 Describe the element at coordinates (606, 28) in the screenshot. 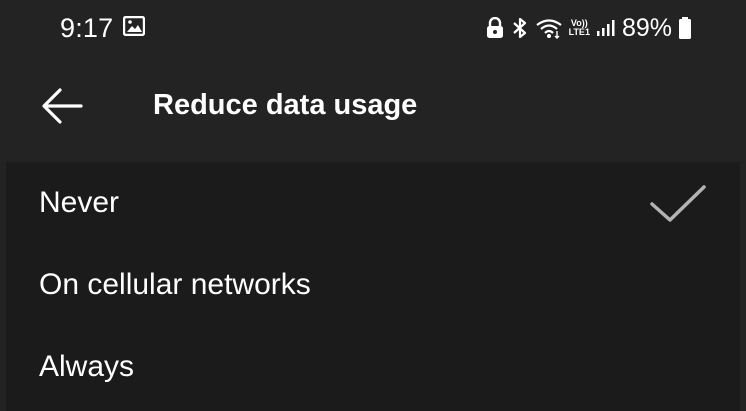

I see `signal-icon` at that location.